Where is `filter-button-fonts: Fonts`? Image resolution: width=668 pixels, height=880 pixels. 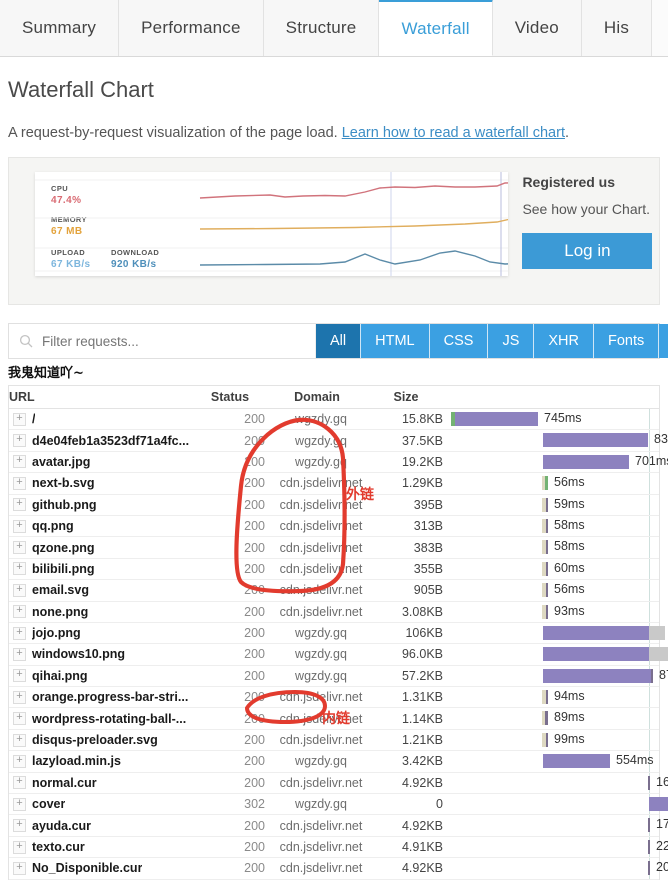 filter-button-fonts: Fonts is located at coordinates (626, 341).